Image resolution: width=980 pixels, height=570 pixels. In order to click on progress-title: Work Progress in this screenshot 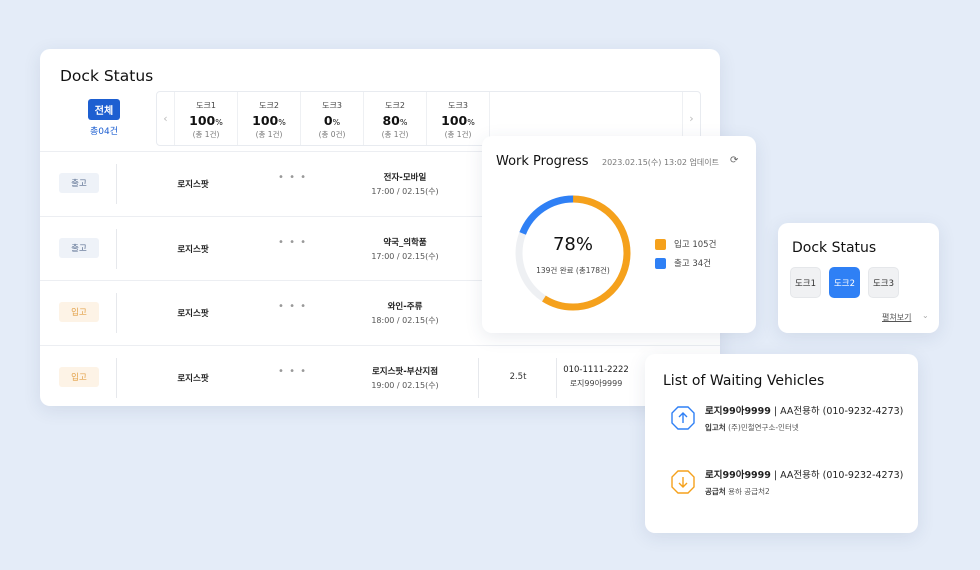, I will do `click(542, 161)`.